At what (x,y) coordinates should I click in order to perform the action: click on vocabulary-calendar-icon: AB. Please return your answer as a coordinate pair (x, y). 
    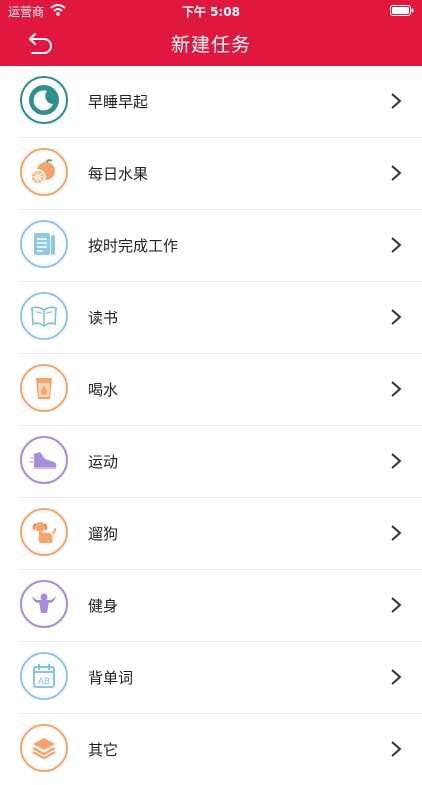
    Looking at the image, I should click on (44, 676).